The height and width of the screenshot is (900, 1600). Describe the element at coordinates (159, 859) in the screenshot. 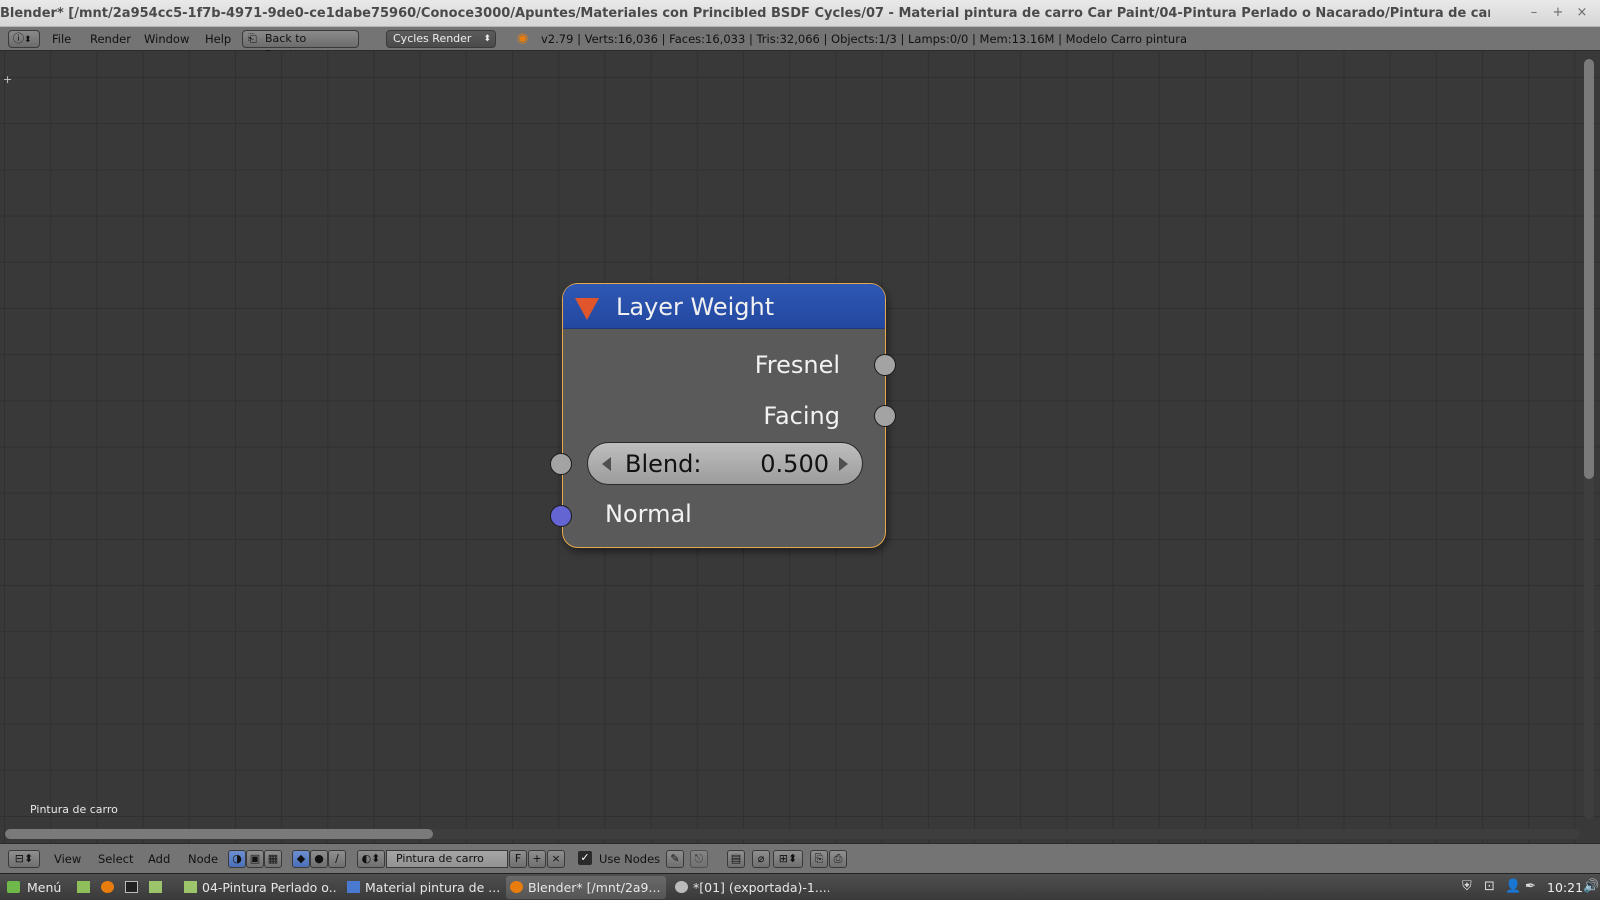

I see `menu-add: Add` at that location.